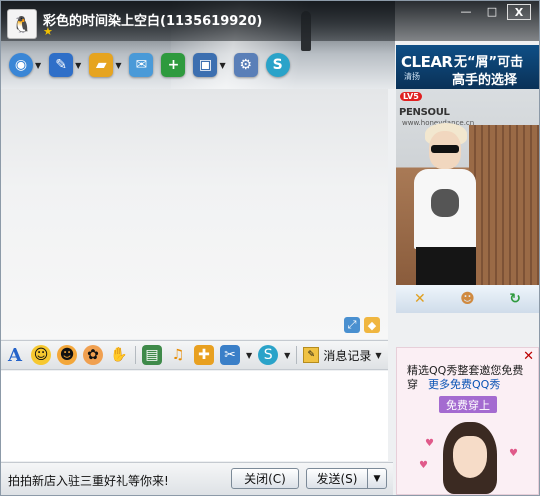 This screenshot has height=496, width=540. What do you see at coordinates (352, 325) in the screenshot?
I see `expand-icon: ⤢` at bounding box center [352, 325].